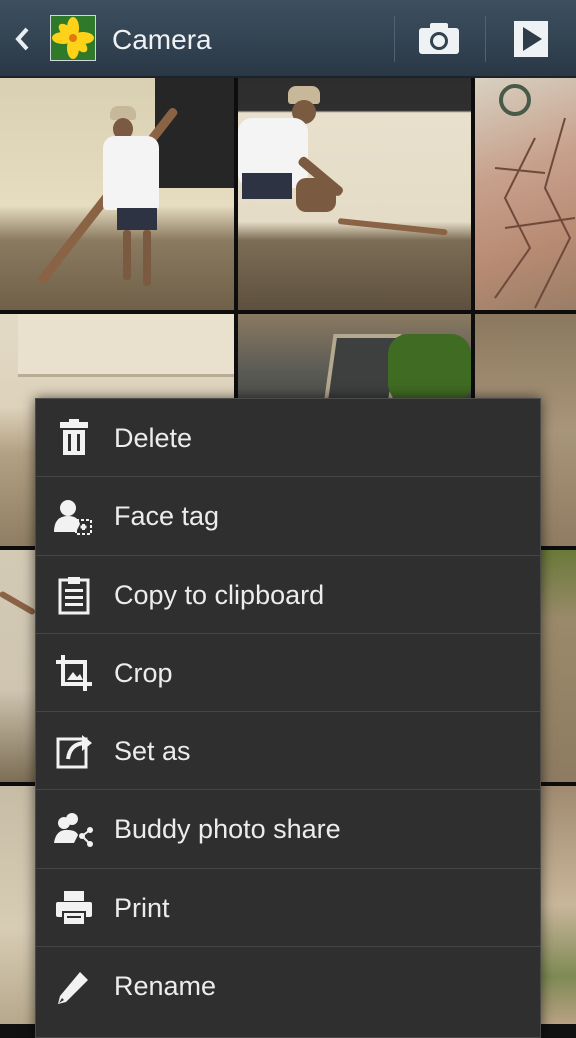 This screenshot has width=576, height=1038. I want to click on buddy-share-icon, so click(73, 830).